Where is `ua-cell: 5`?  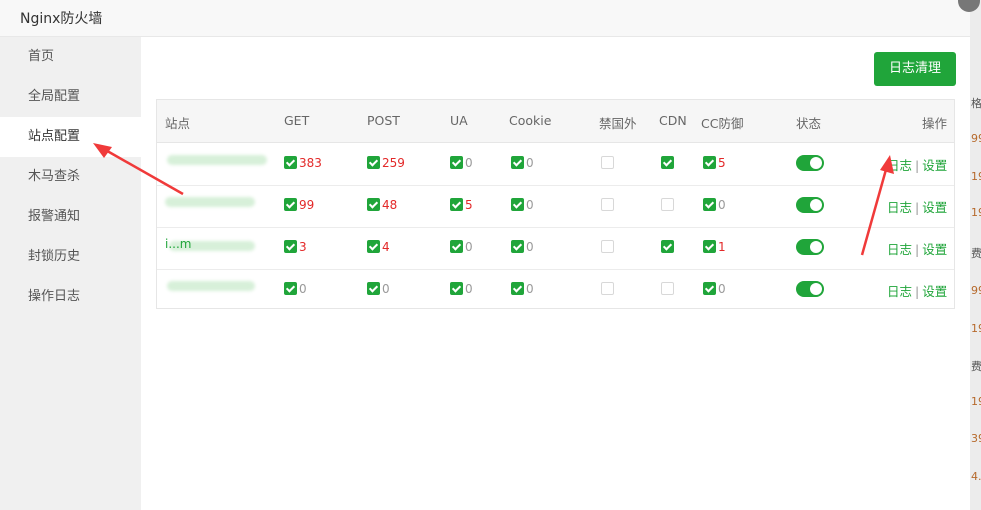
ua-cell: 5 is located at coordinates (461, 205).